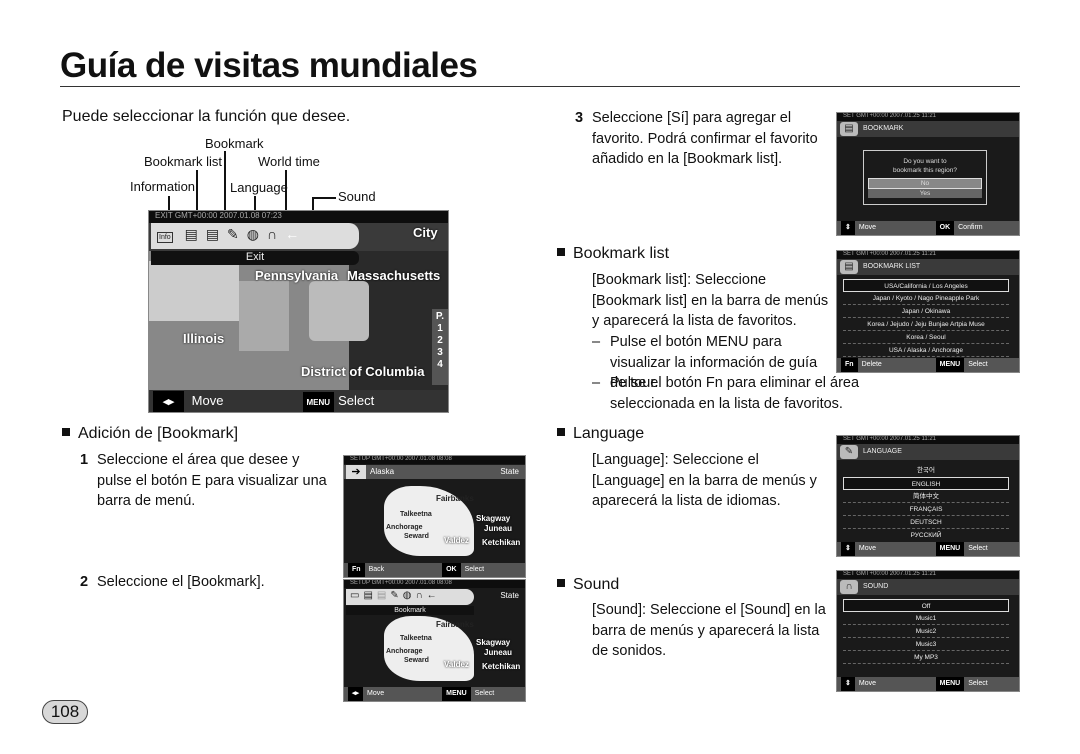  What do you see at coordinates (425, 232) in the screenshot?
I see `city-tab: City` at bounding box center [425, 232].